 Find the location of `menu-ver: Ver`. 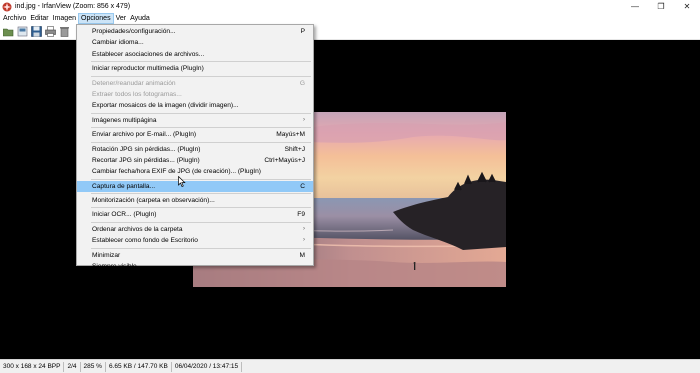

menu-ver: Ver is located at coordinates (121, 18).